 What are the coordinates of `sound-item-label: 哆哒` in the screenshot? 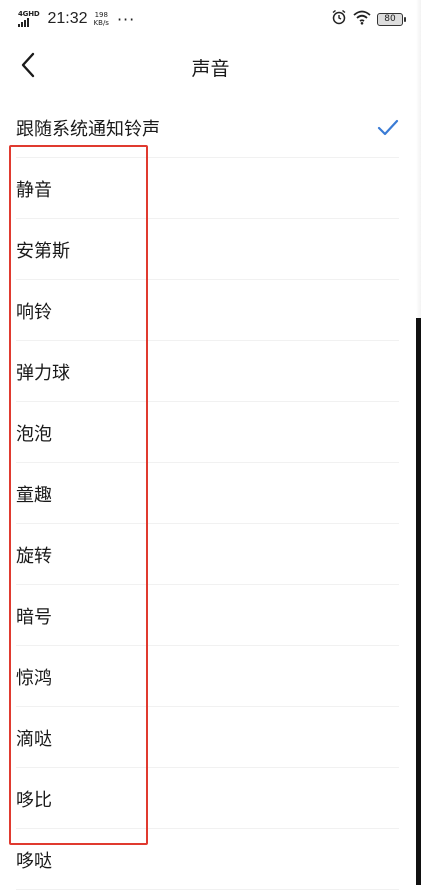 It's located at (34, 861).